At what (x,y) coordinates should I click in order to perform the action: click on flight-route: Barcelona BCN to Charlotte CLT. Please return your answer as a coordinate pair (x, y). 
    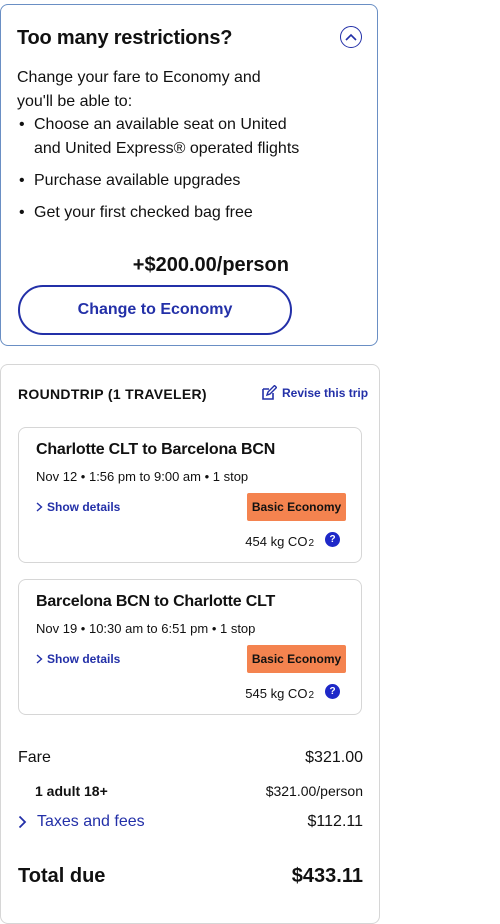
    Looking at the image, I should click on (156, 601).